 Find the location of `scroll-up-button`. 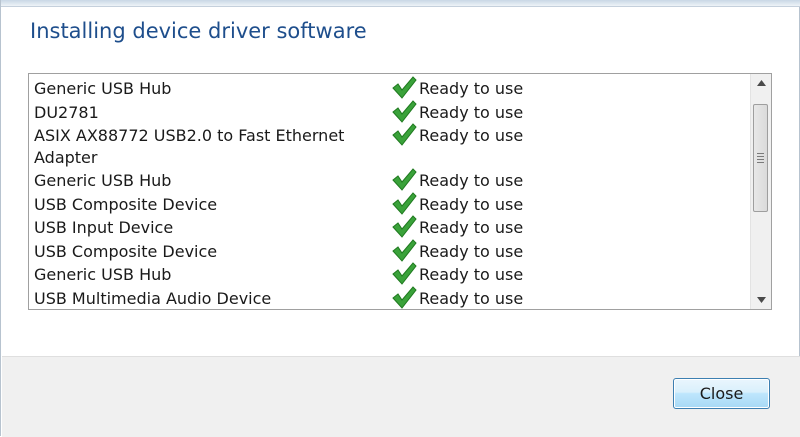

scroll-up-button is located at coordinates (761, 83).